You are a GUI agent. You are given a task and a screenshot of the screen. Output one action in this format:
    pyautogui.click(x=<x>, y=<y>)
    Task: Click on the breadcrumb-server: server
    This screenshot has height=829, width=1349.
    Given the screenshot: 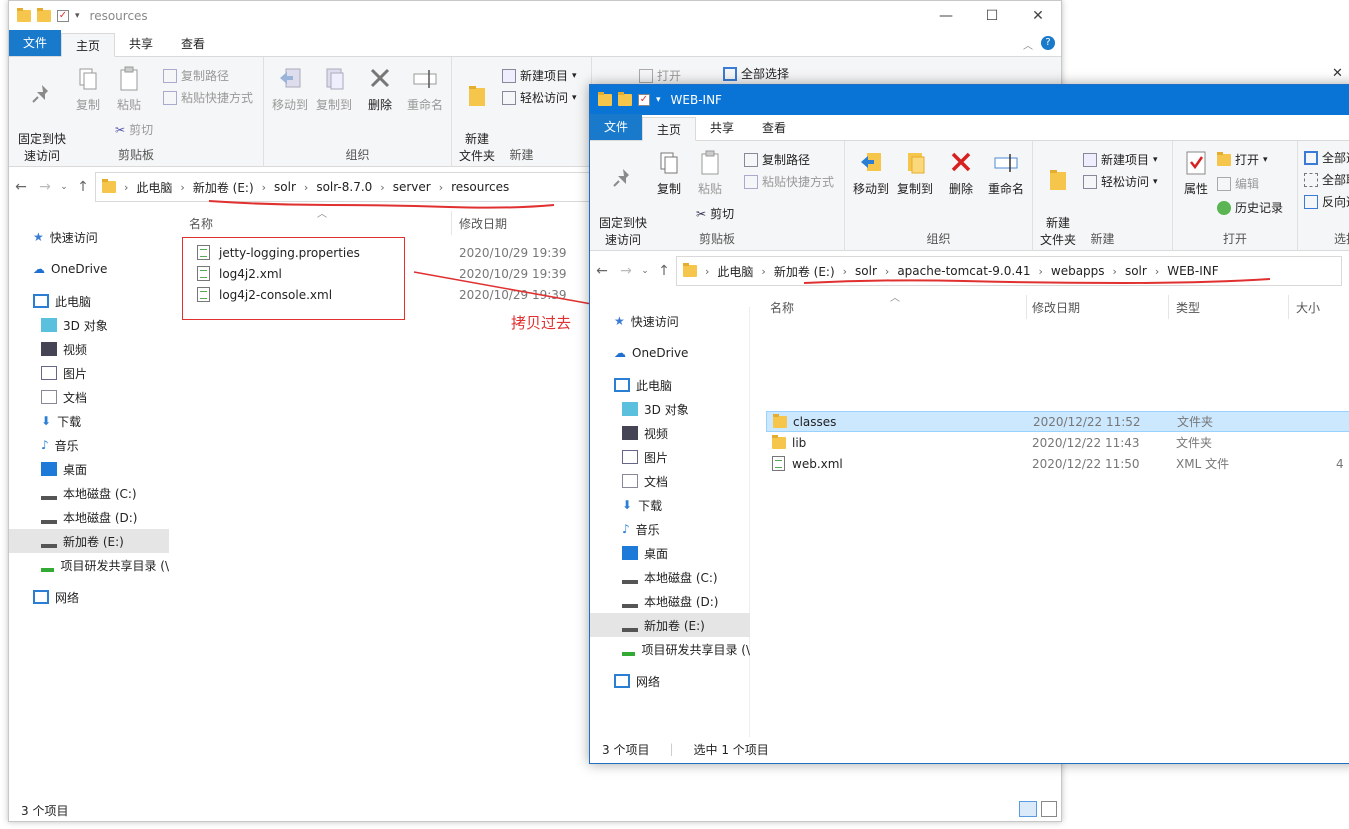 What is the action you would take?
    pyautogui.click(x=412, y=187)
    